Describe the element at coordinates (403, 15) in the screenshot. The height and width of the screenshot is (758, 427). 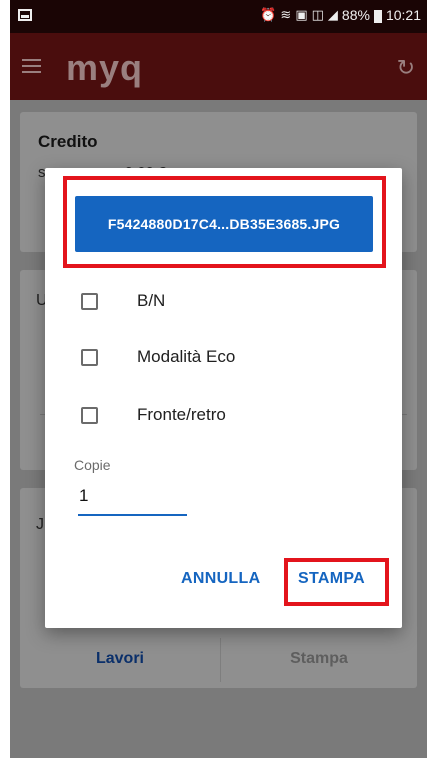
I see `clock: 10:21` at that location.